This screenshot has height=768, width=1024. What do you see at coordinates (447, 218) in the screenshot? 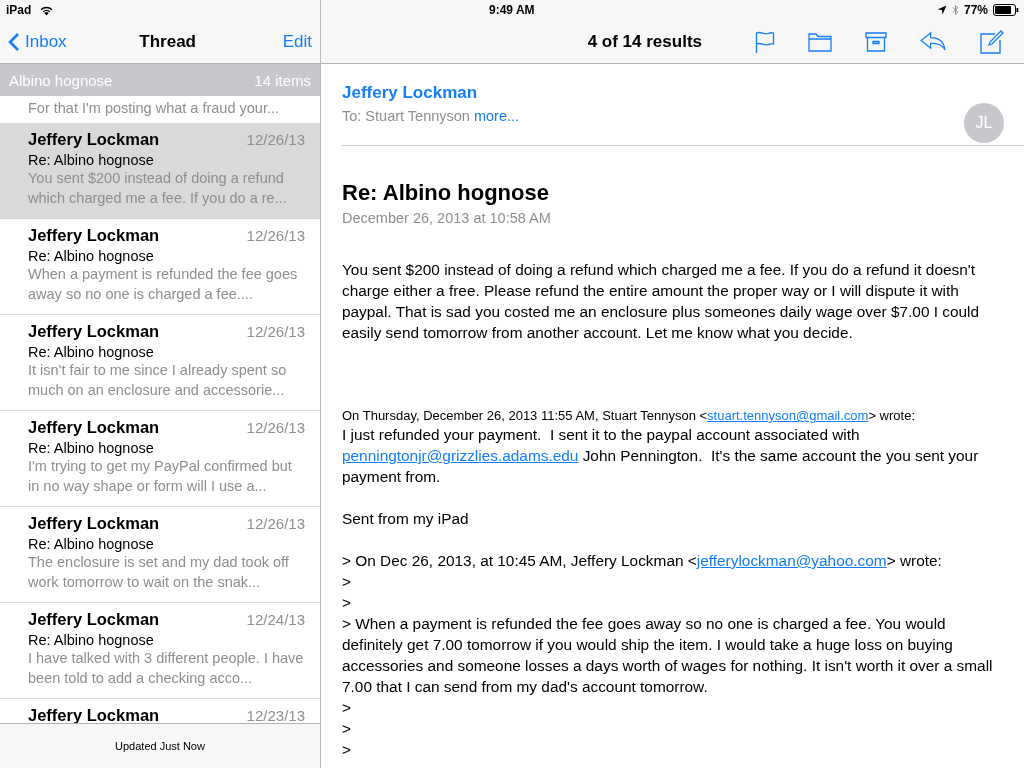
I see `message-date: December 26, 2013 at 10:58 AM` at bounding box center [447, 218].